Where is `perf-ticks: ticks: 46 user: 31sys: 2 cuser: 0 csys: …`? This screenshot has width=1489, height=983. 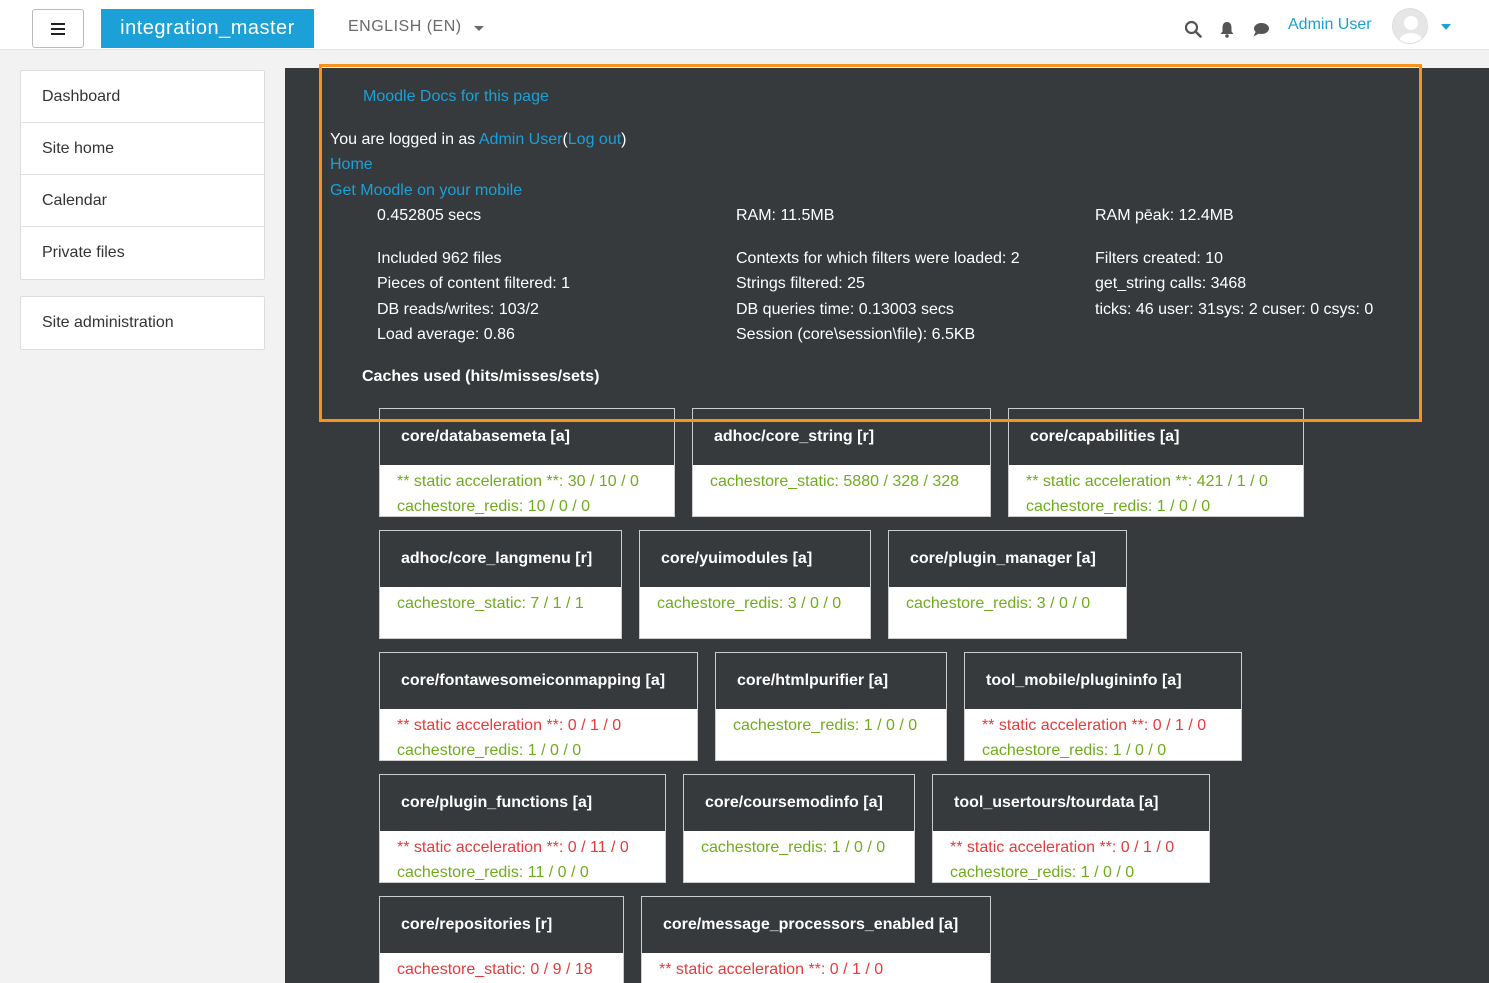 perf-ticks: ticks: 46 user: 31sys: 2 cuser: 0 csys: … is located at coordinates (1234, 309).